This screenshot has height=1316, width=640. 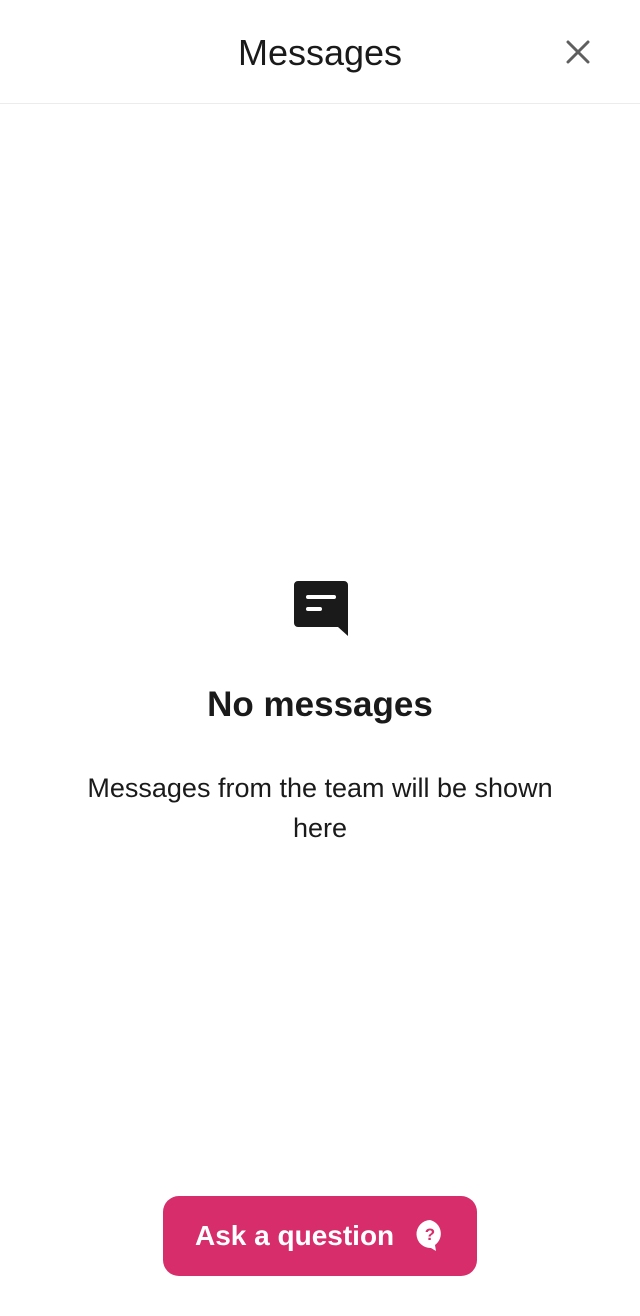 I want to click on page-title: Messages, so click(x=320, y=52).